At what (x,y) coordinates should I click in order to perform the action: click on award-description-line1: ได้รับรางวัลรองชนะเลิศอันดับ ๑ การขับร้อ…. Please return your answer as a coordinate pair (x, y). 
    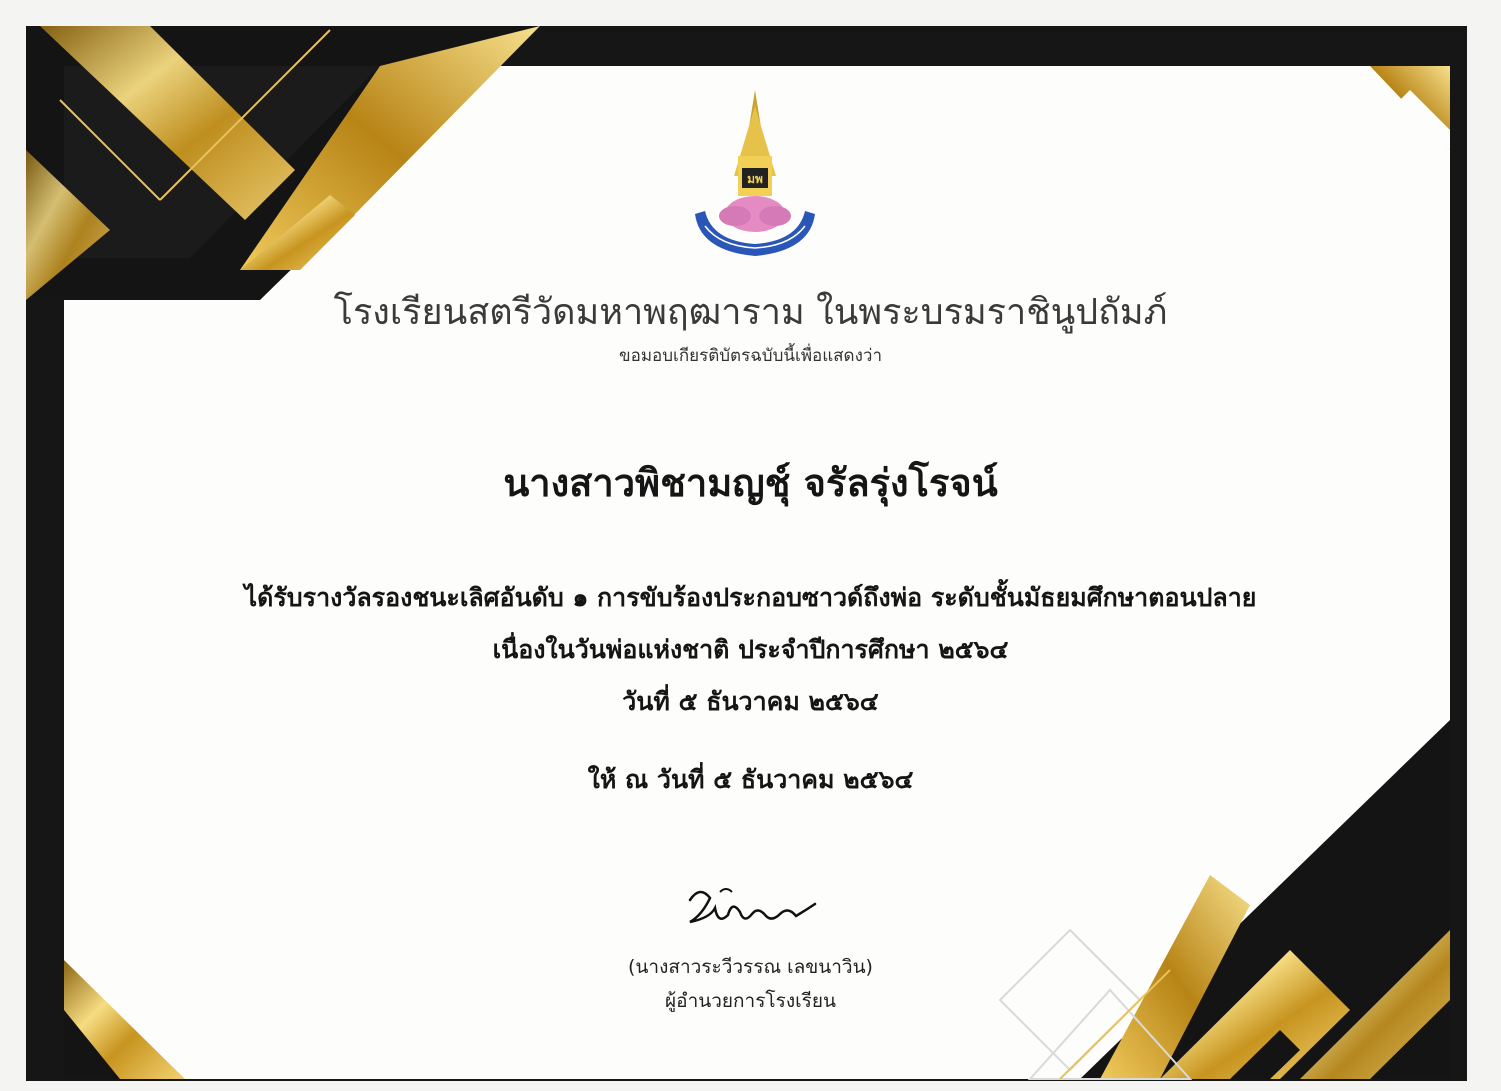
    Looking at the image, I should click on (750, 597).